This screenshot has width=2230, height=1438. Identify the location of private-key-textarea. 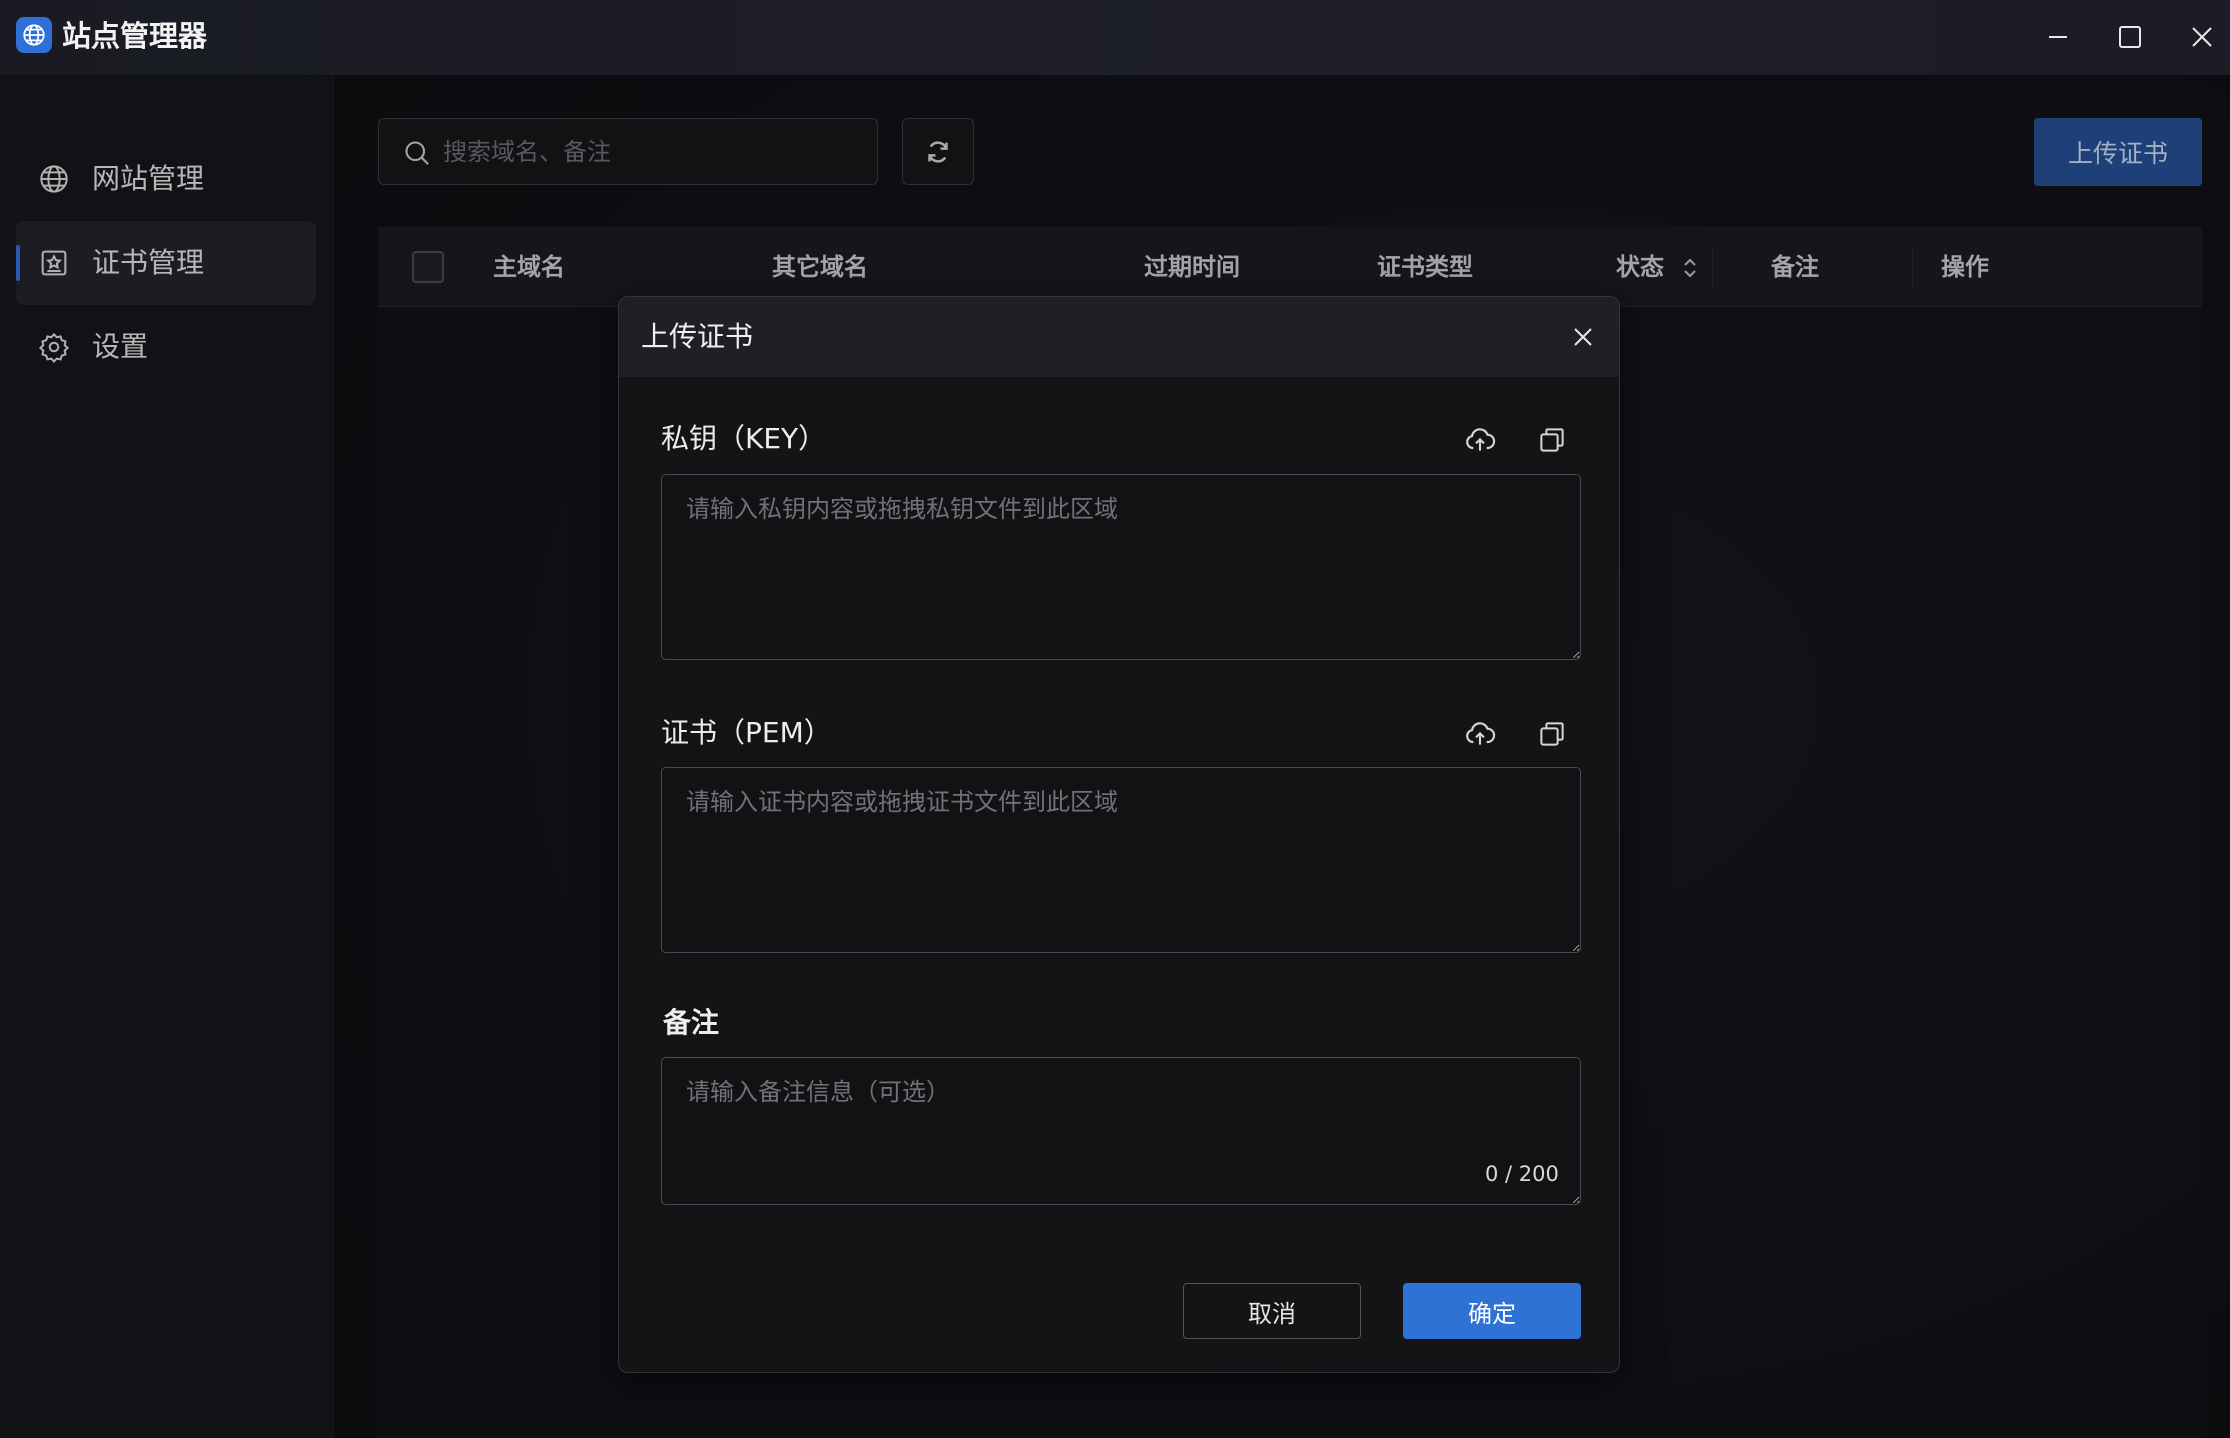
(1121, 567).